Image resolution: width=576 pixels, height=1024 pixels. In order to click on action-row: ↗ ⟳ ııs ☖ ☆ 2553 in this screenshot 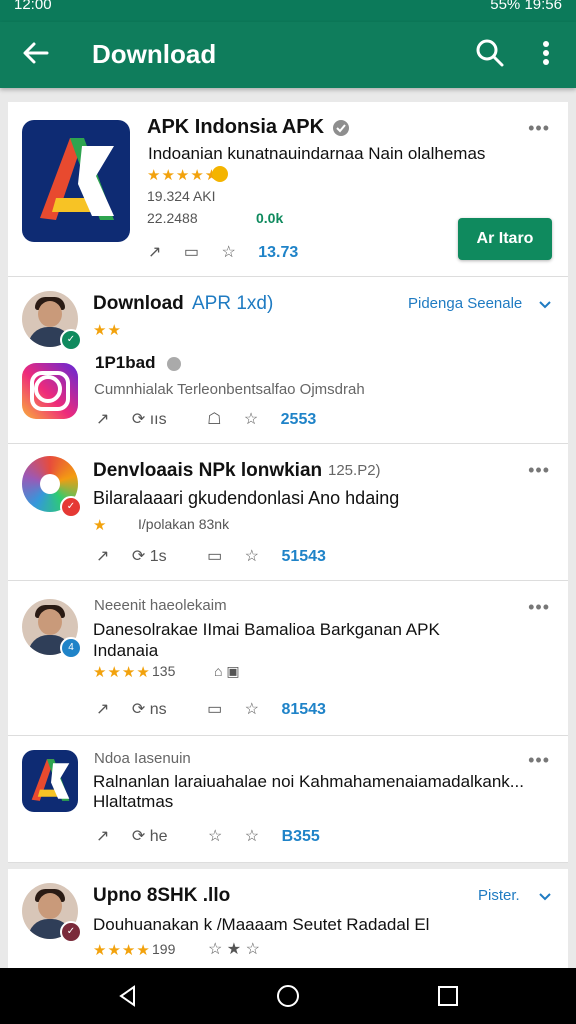, I will do `click(215, 419)`.